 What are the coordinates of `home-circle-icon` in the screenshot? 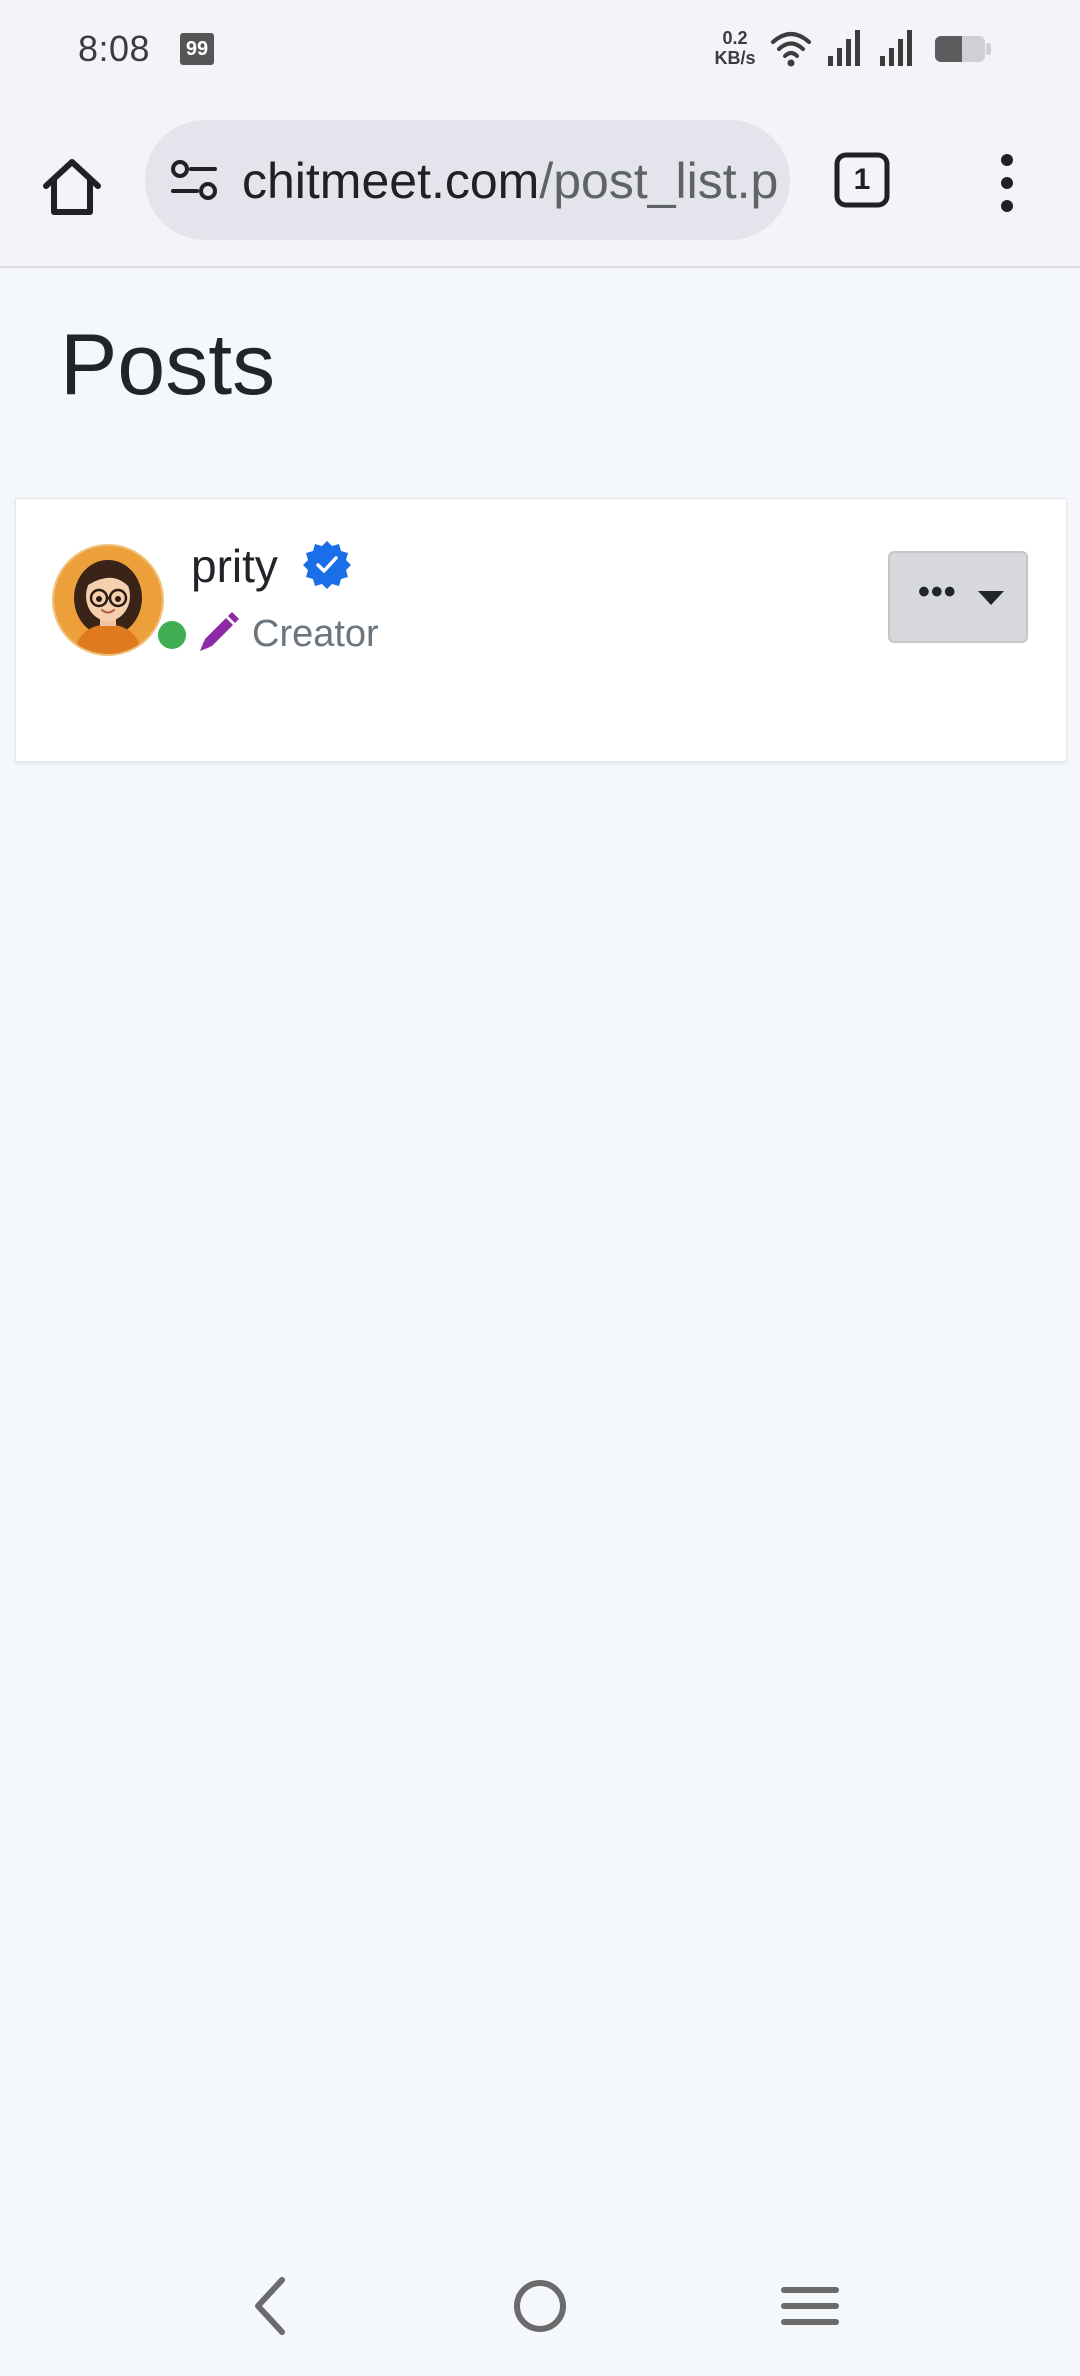 It's located at (540, 2306).